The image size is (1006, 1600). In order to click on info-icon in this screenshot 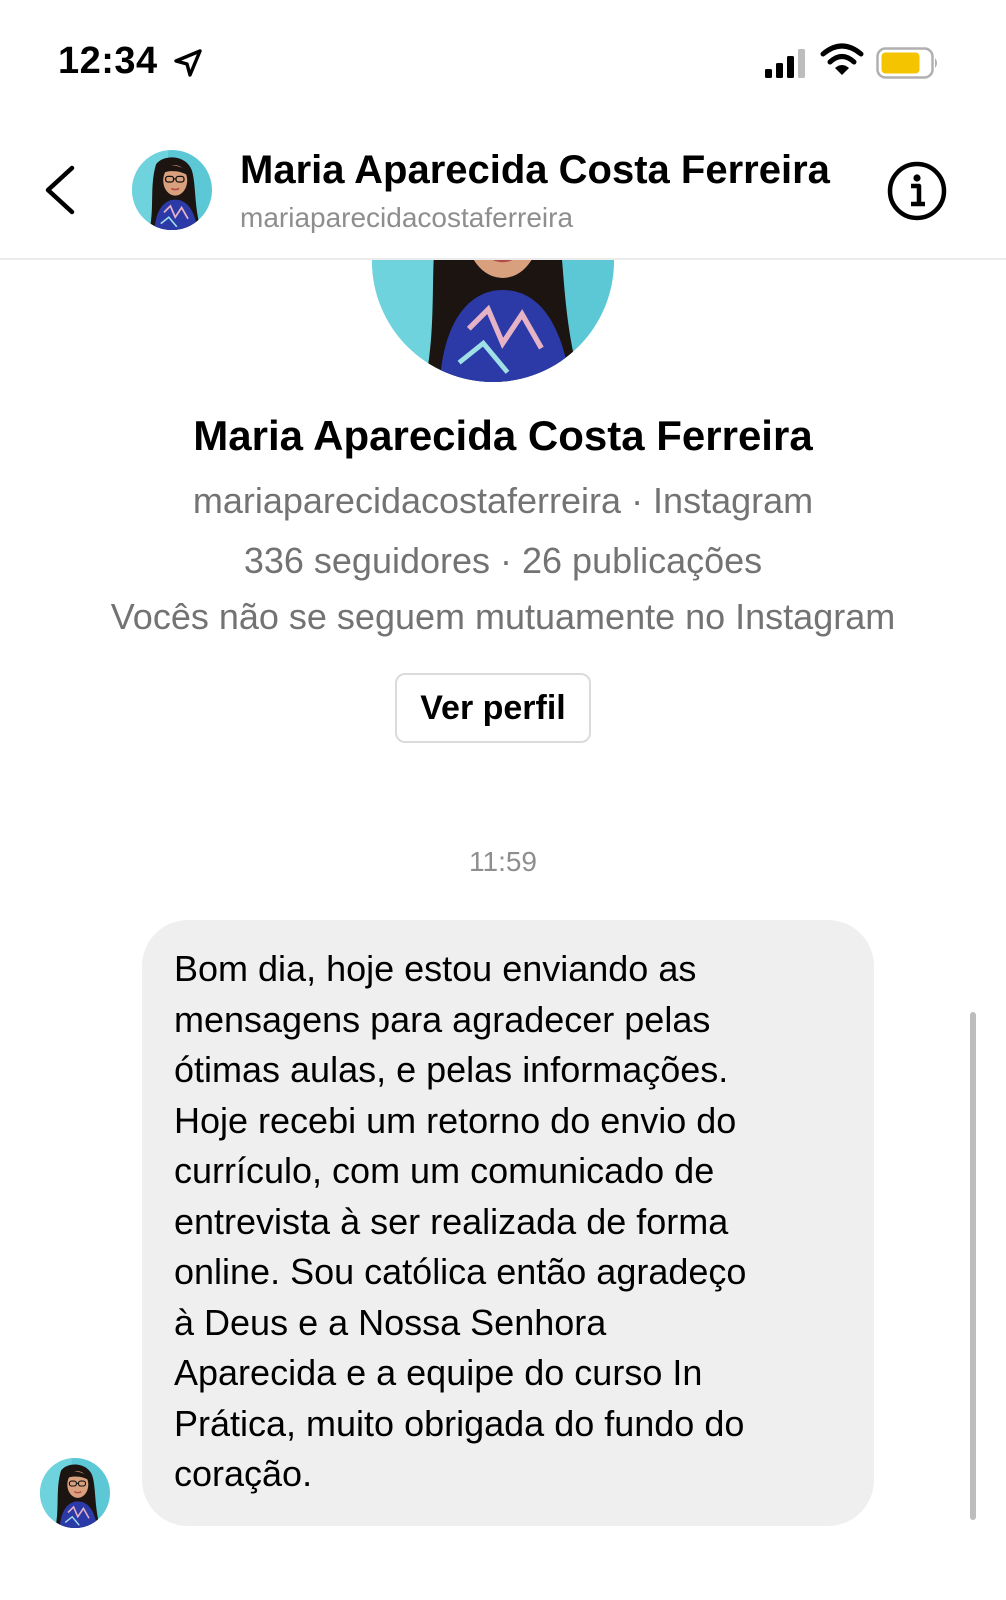, I will do `click(917, 191)`.